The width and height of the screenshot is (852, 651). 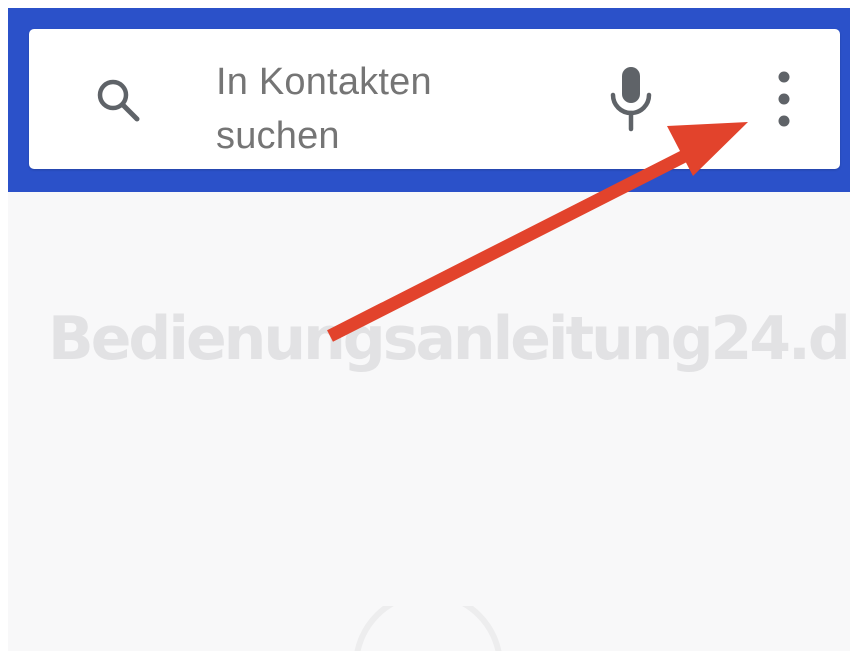 What do you see at coordinates (784, 99) in the screenshot?
I see `more-vert-icon` at bounding box center [784, 99].